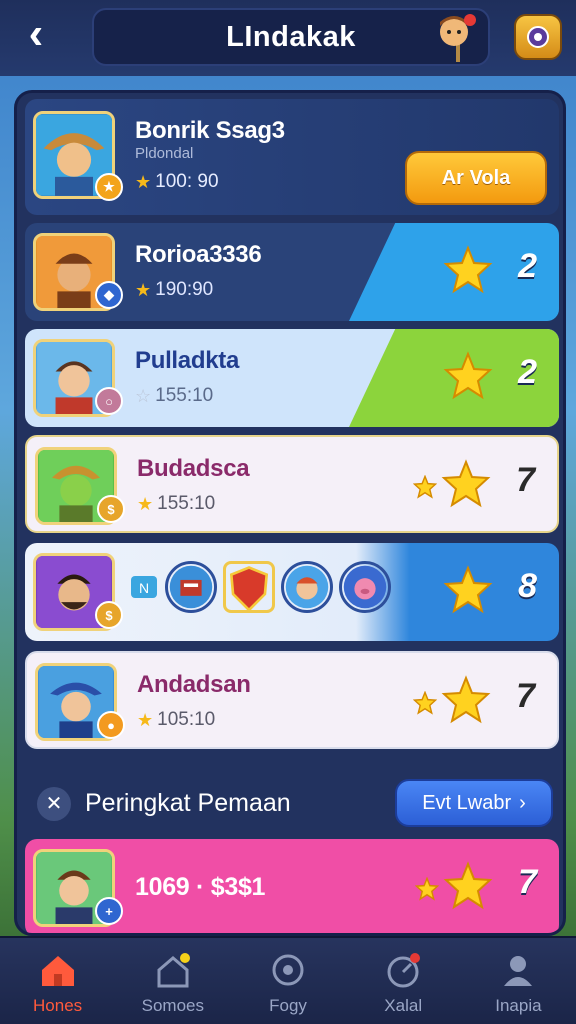 The width and height of the screenshot is (576, 1024). I want to click on character-badge-icon, so click(307, 587).